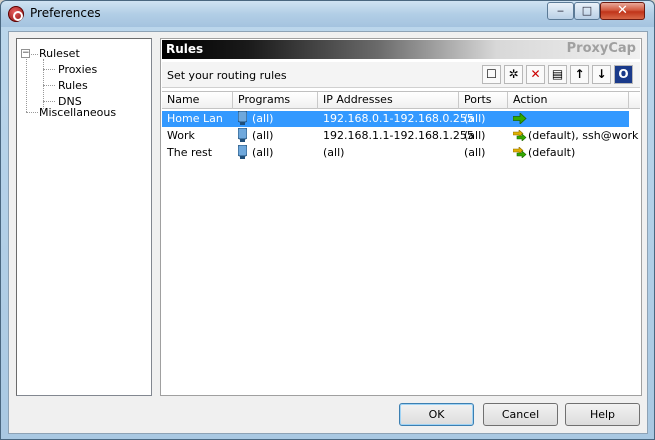 The height and width of the screenshot is (440, 655). Describe the element at coordinates (181, 135) in the screenshot. I see `rule-name: Work` at that location.